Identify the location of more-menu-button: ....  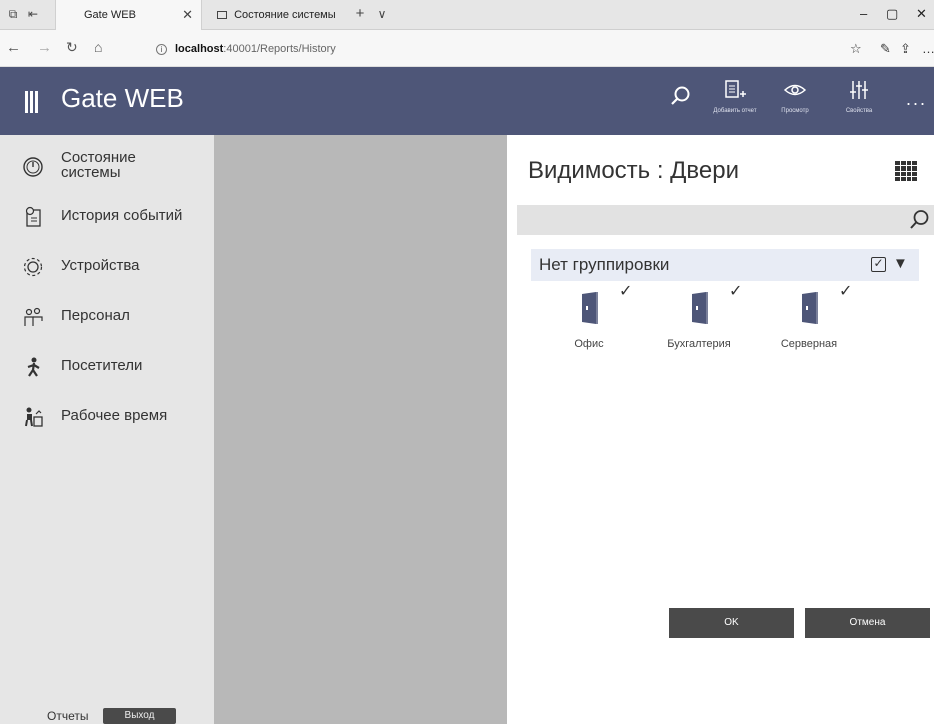
(916, 99).